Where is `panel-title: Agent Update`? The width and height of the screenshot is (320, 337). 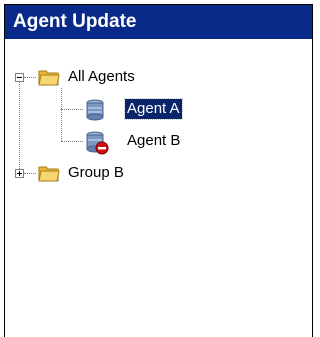 panel-title: Agent Update is located at coordinates (158, 22).